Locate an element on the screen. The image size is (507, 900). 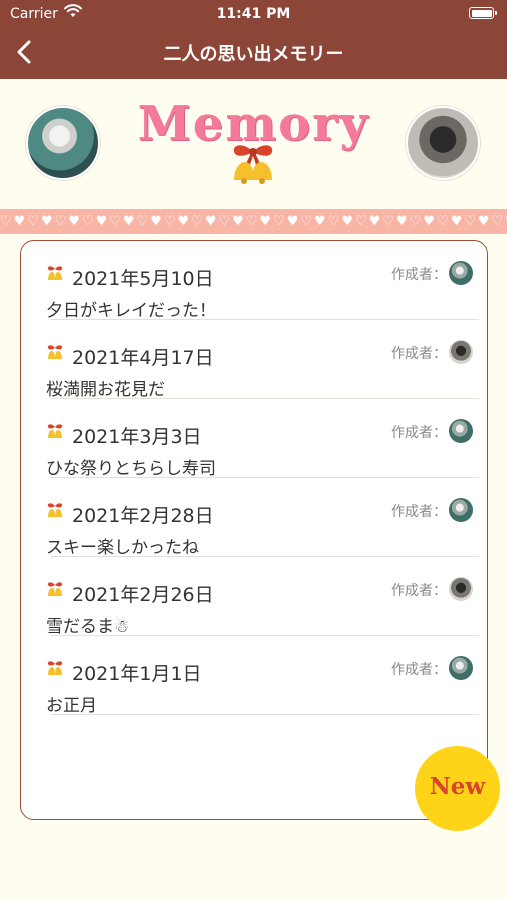
memory-title: スキー楽しかったね is located at coordinates (122, 548).